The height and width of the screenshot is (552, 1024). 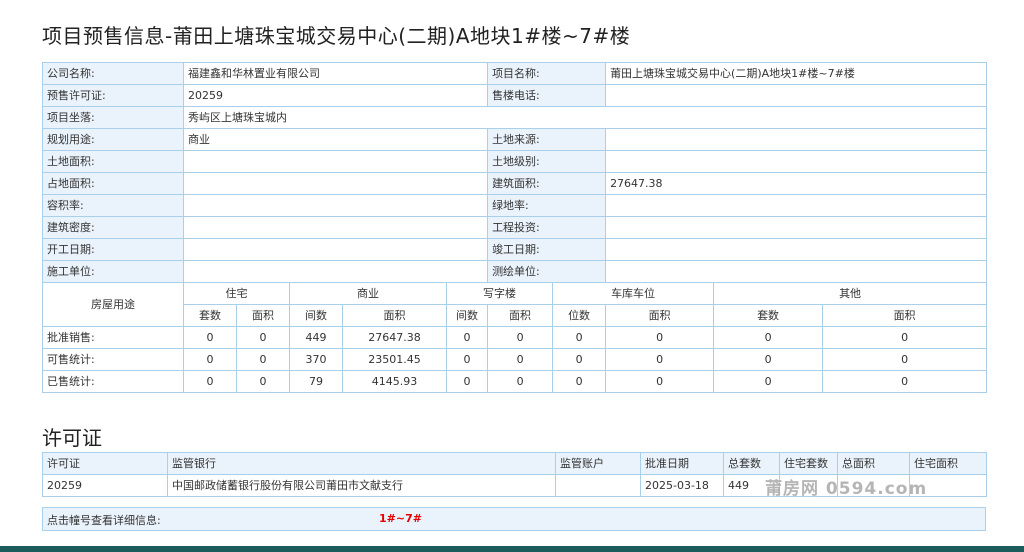 What do you see at coordinates (394, 381) in the screenshot?
I see `value-cell: 4145.93` at bounding box center [394, 381].